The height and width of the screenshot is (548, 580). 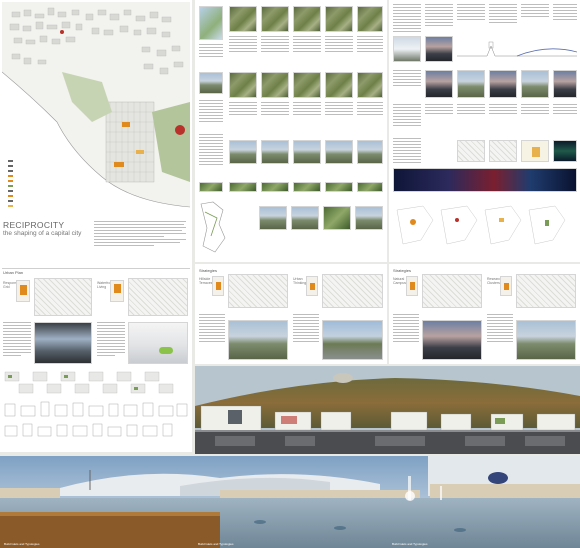 I want to click on geyser-photo, so click(x=407, y=49).